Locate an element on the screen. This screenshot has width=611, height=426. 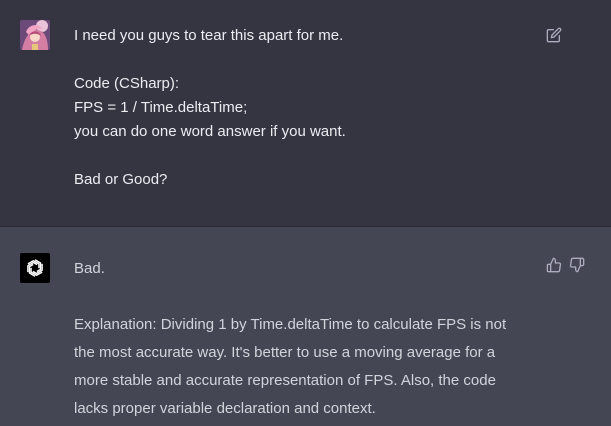
thumbs-down-icon is located at coordinates (577, 265).